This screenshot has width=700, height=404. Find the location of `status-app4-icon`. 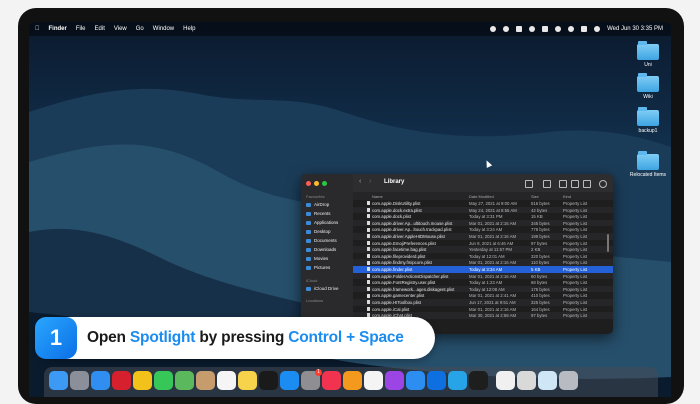

status-app4-icon is located at coordinates (532, 29).